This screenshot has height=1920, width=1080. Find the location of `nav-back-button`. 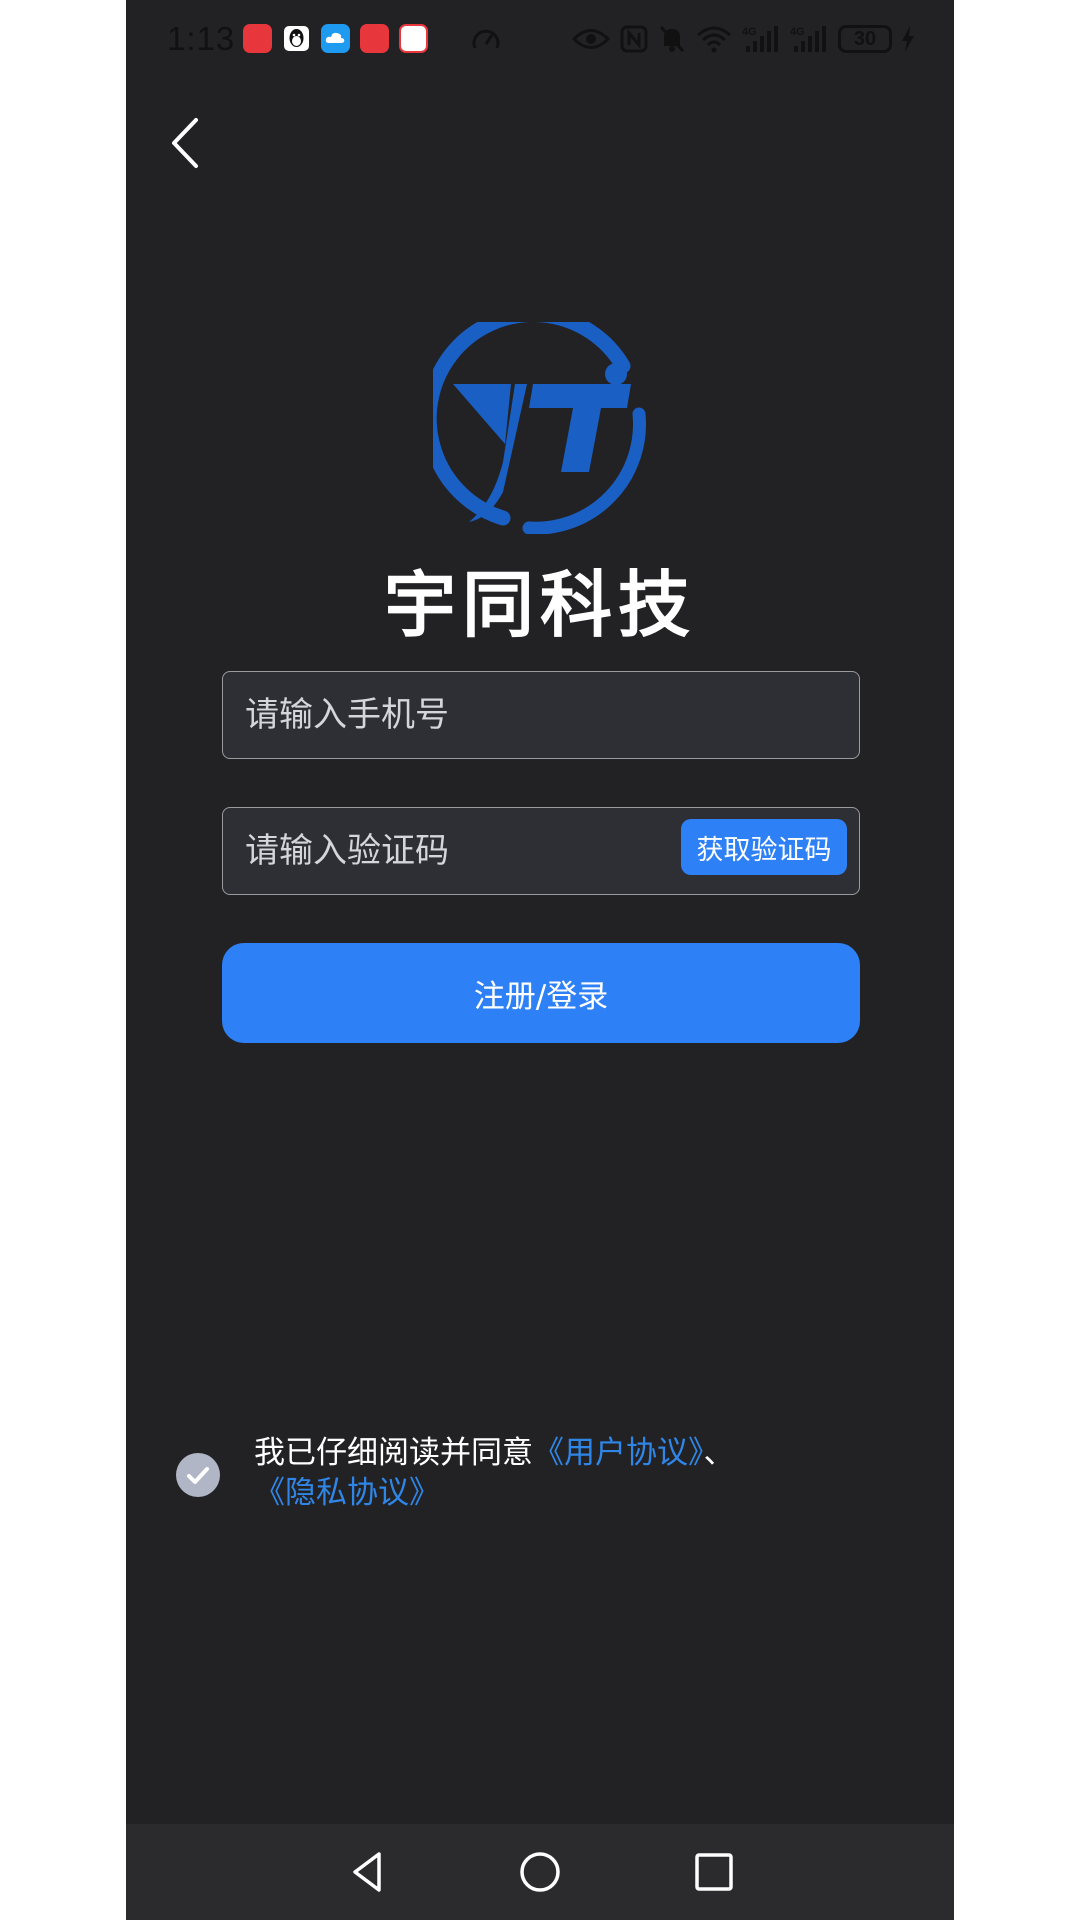

nav-back-button is located at coordinates (369, 1872).